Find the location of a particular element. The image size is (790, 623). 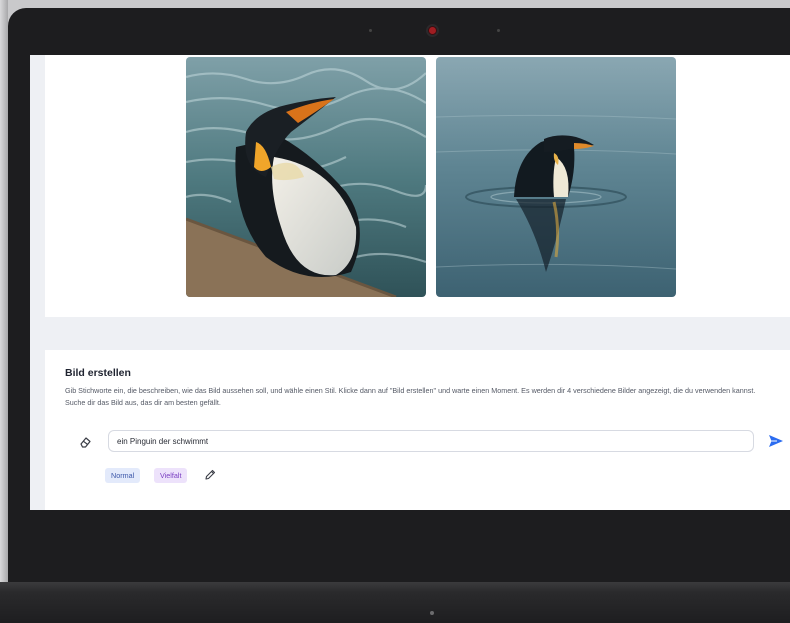

pencil-icon is located at coordinates (210, 475).